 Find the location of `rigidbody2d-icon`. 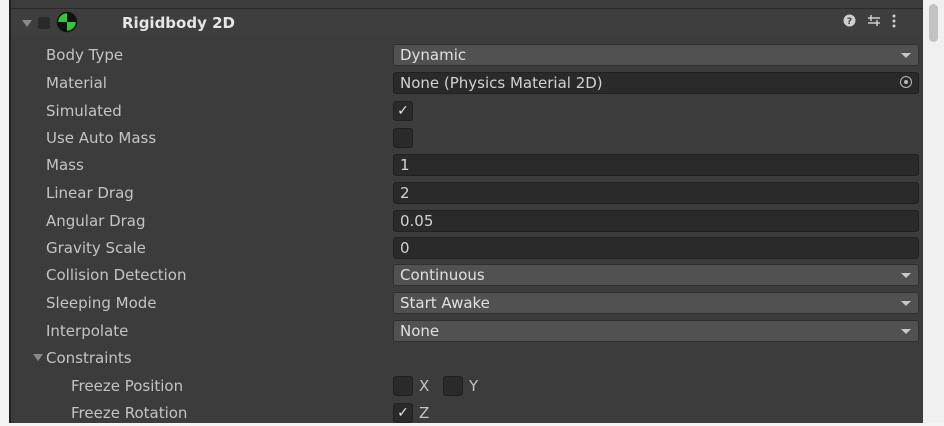

rigidbody2d-icon is located at coordinates (67, 24).